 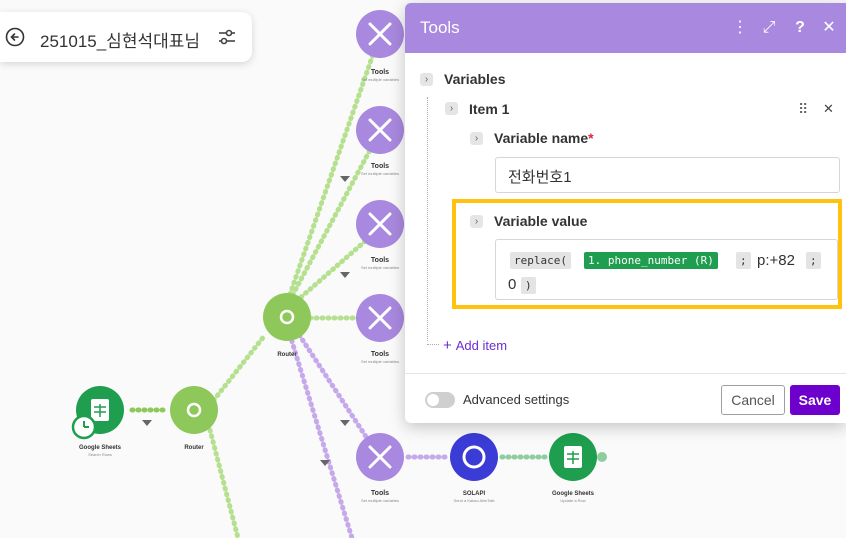 What do you see at coordinates (474, 500) in the screenshot?
I see `module-sub: Send a Kakao AlimTalk` at bounding box center [474, 500].